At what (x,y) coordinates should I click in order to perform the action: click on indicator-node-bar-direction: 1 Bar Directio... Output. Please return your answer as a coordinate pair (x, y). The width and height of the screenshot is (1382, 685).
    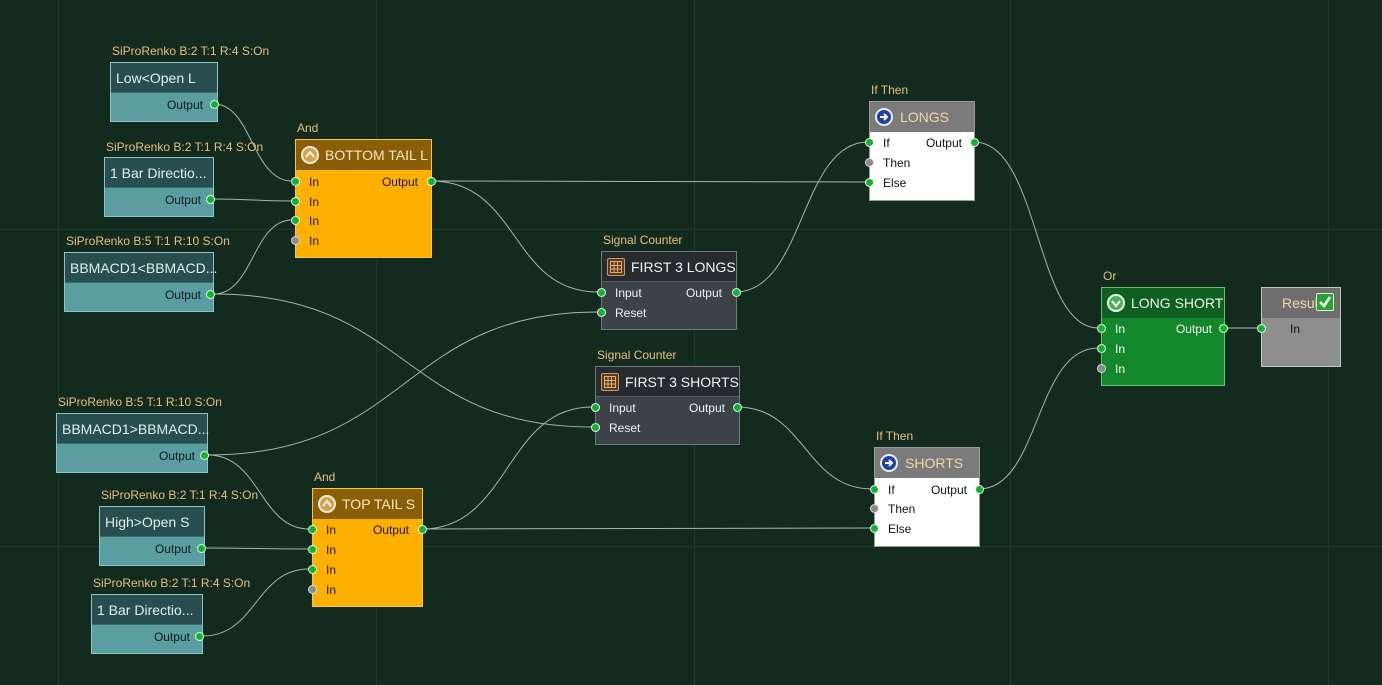
    Looking at the image, I should click on (159, 187).